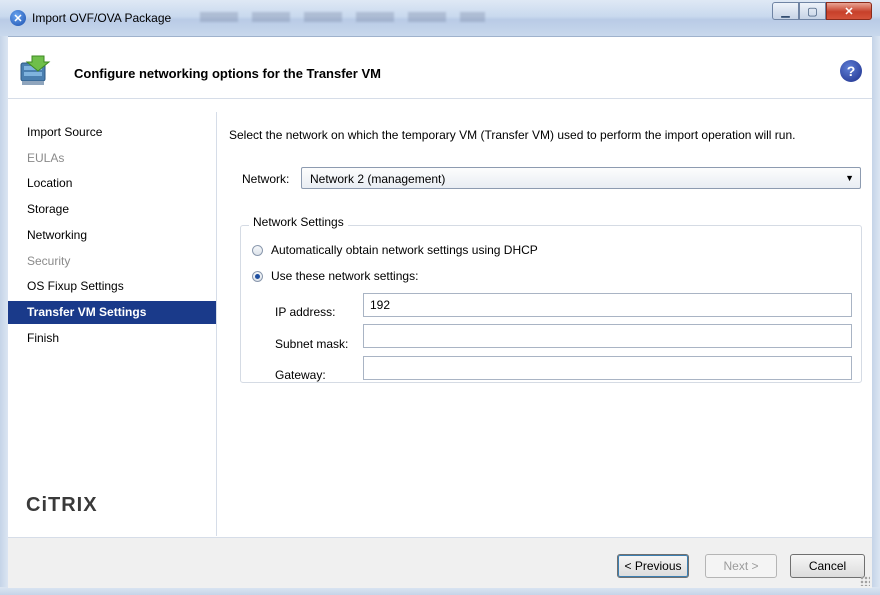 The width and height of the screenshot is (880, 595). What do you see at coordinates (257, 276) in the screenshot?
I see `static-settings-radio` at bounding box center [257, 276].